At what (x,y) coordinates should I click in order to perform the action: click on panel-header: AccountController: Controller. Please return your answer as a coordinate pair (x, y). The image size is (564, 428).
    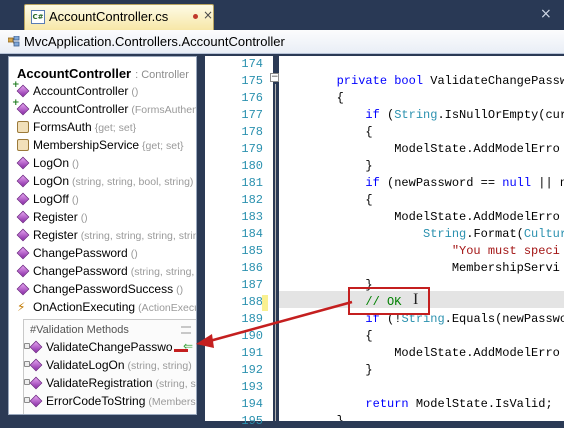
    Looking at the image, I should click on (103, 74).